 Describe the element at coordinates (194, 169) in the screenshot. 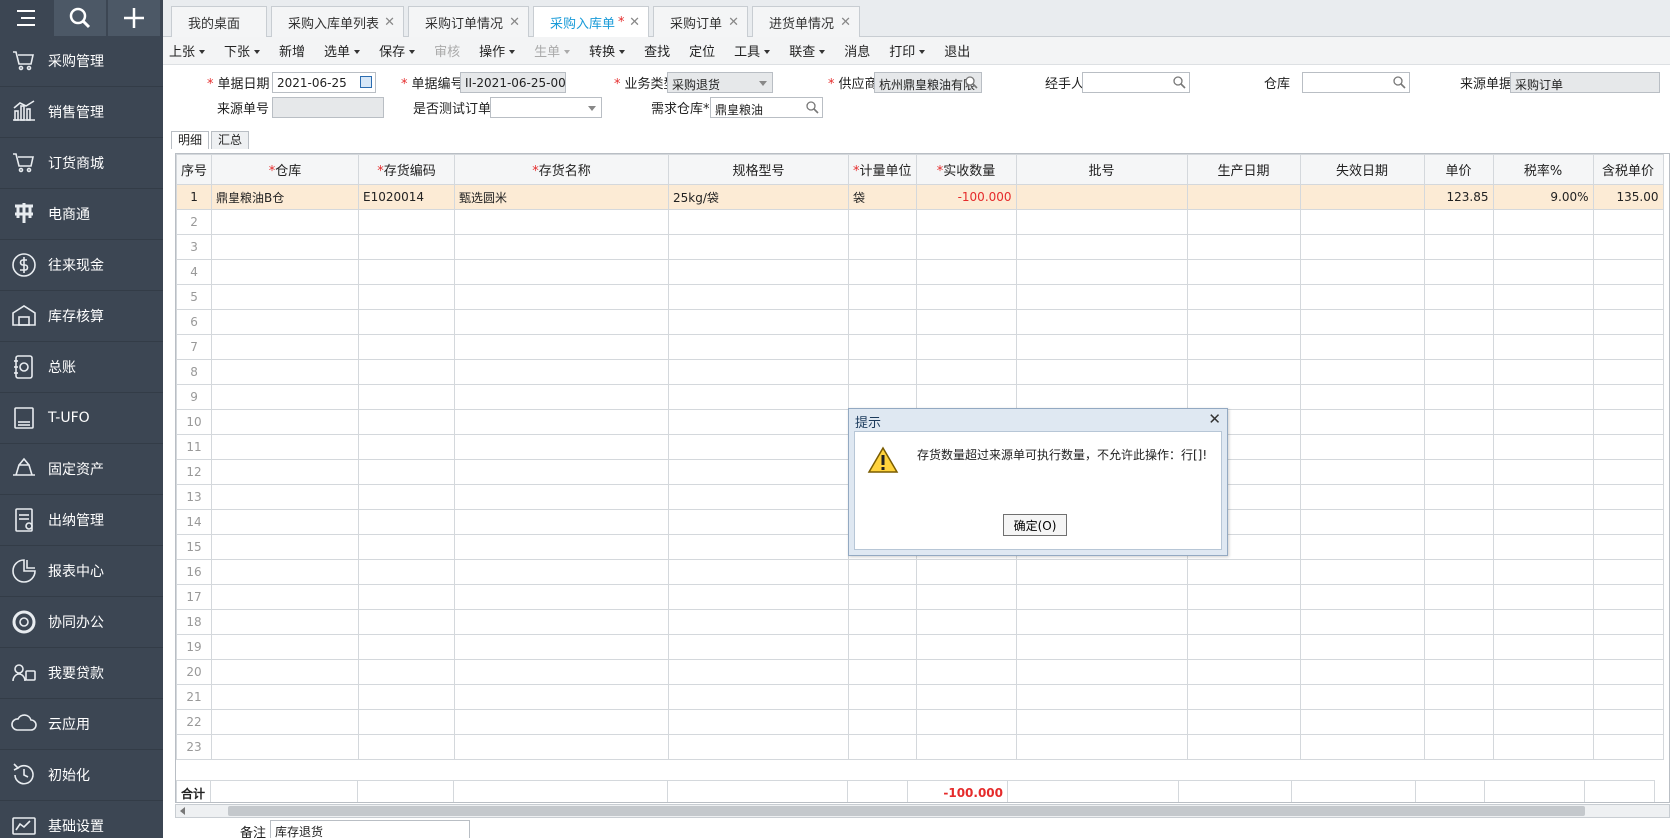

I see `column-header: 序号` at that location.